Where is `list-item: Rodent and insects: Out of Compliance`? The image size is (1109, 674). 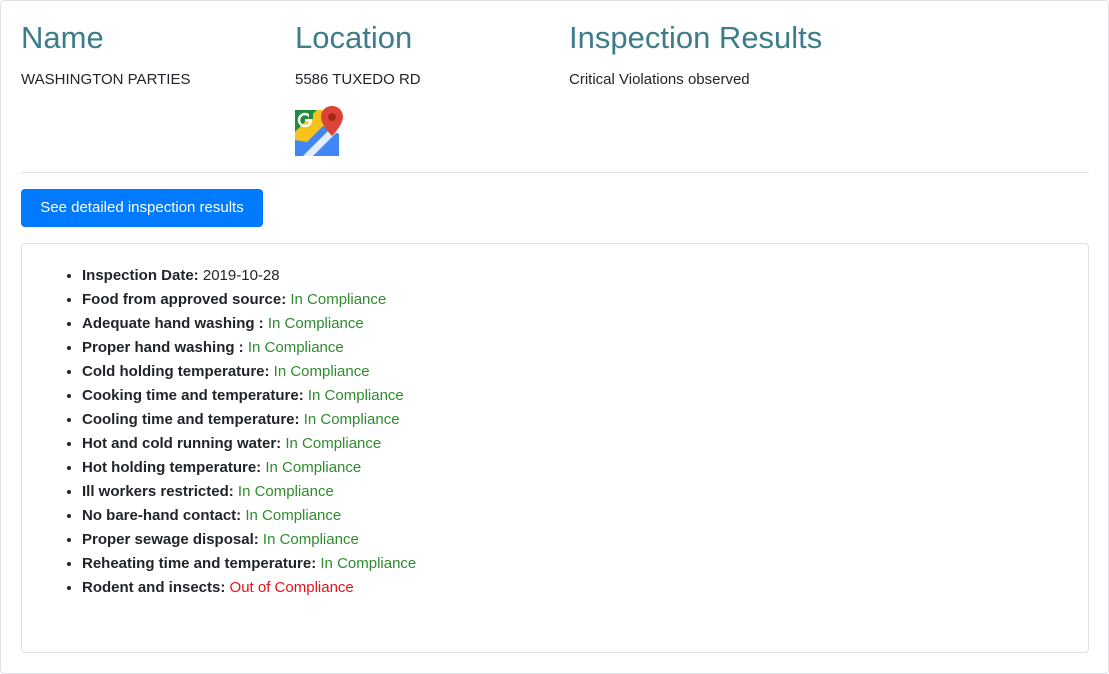 list-item: Rodent and insects: Out of Compliance is located at coordinates (249, 588).